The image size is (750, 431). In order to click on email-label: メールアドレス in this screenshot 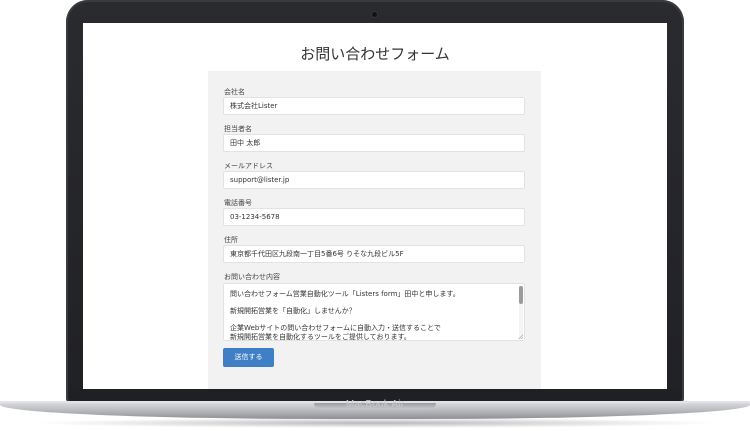, I will do `click(248, 166)`.